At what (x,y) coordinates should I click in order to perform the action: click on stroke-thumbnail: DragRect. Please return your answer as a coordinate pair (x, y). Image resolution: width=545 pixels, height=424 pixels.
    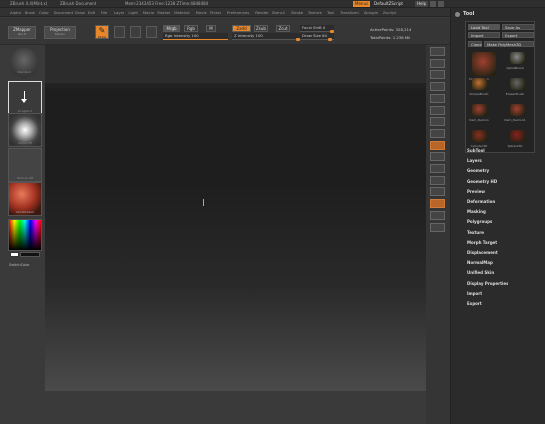
    Looking at the image, I should click on (25, 98).